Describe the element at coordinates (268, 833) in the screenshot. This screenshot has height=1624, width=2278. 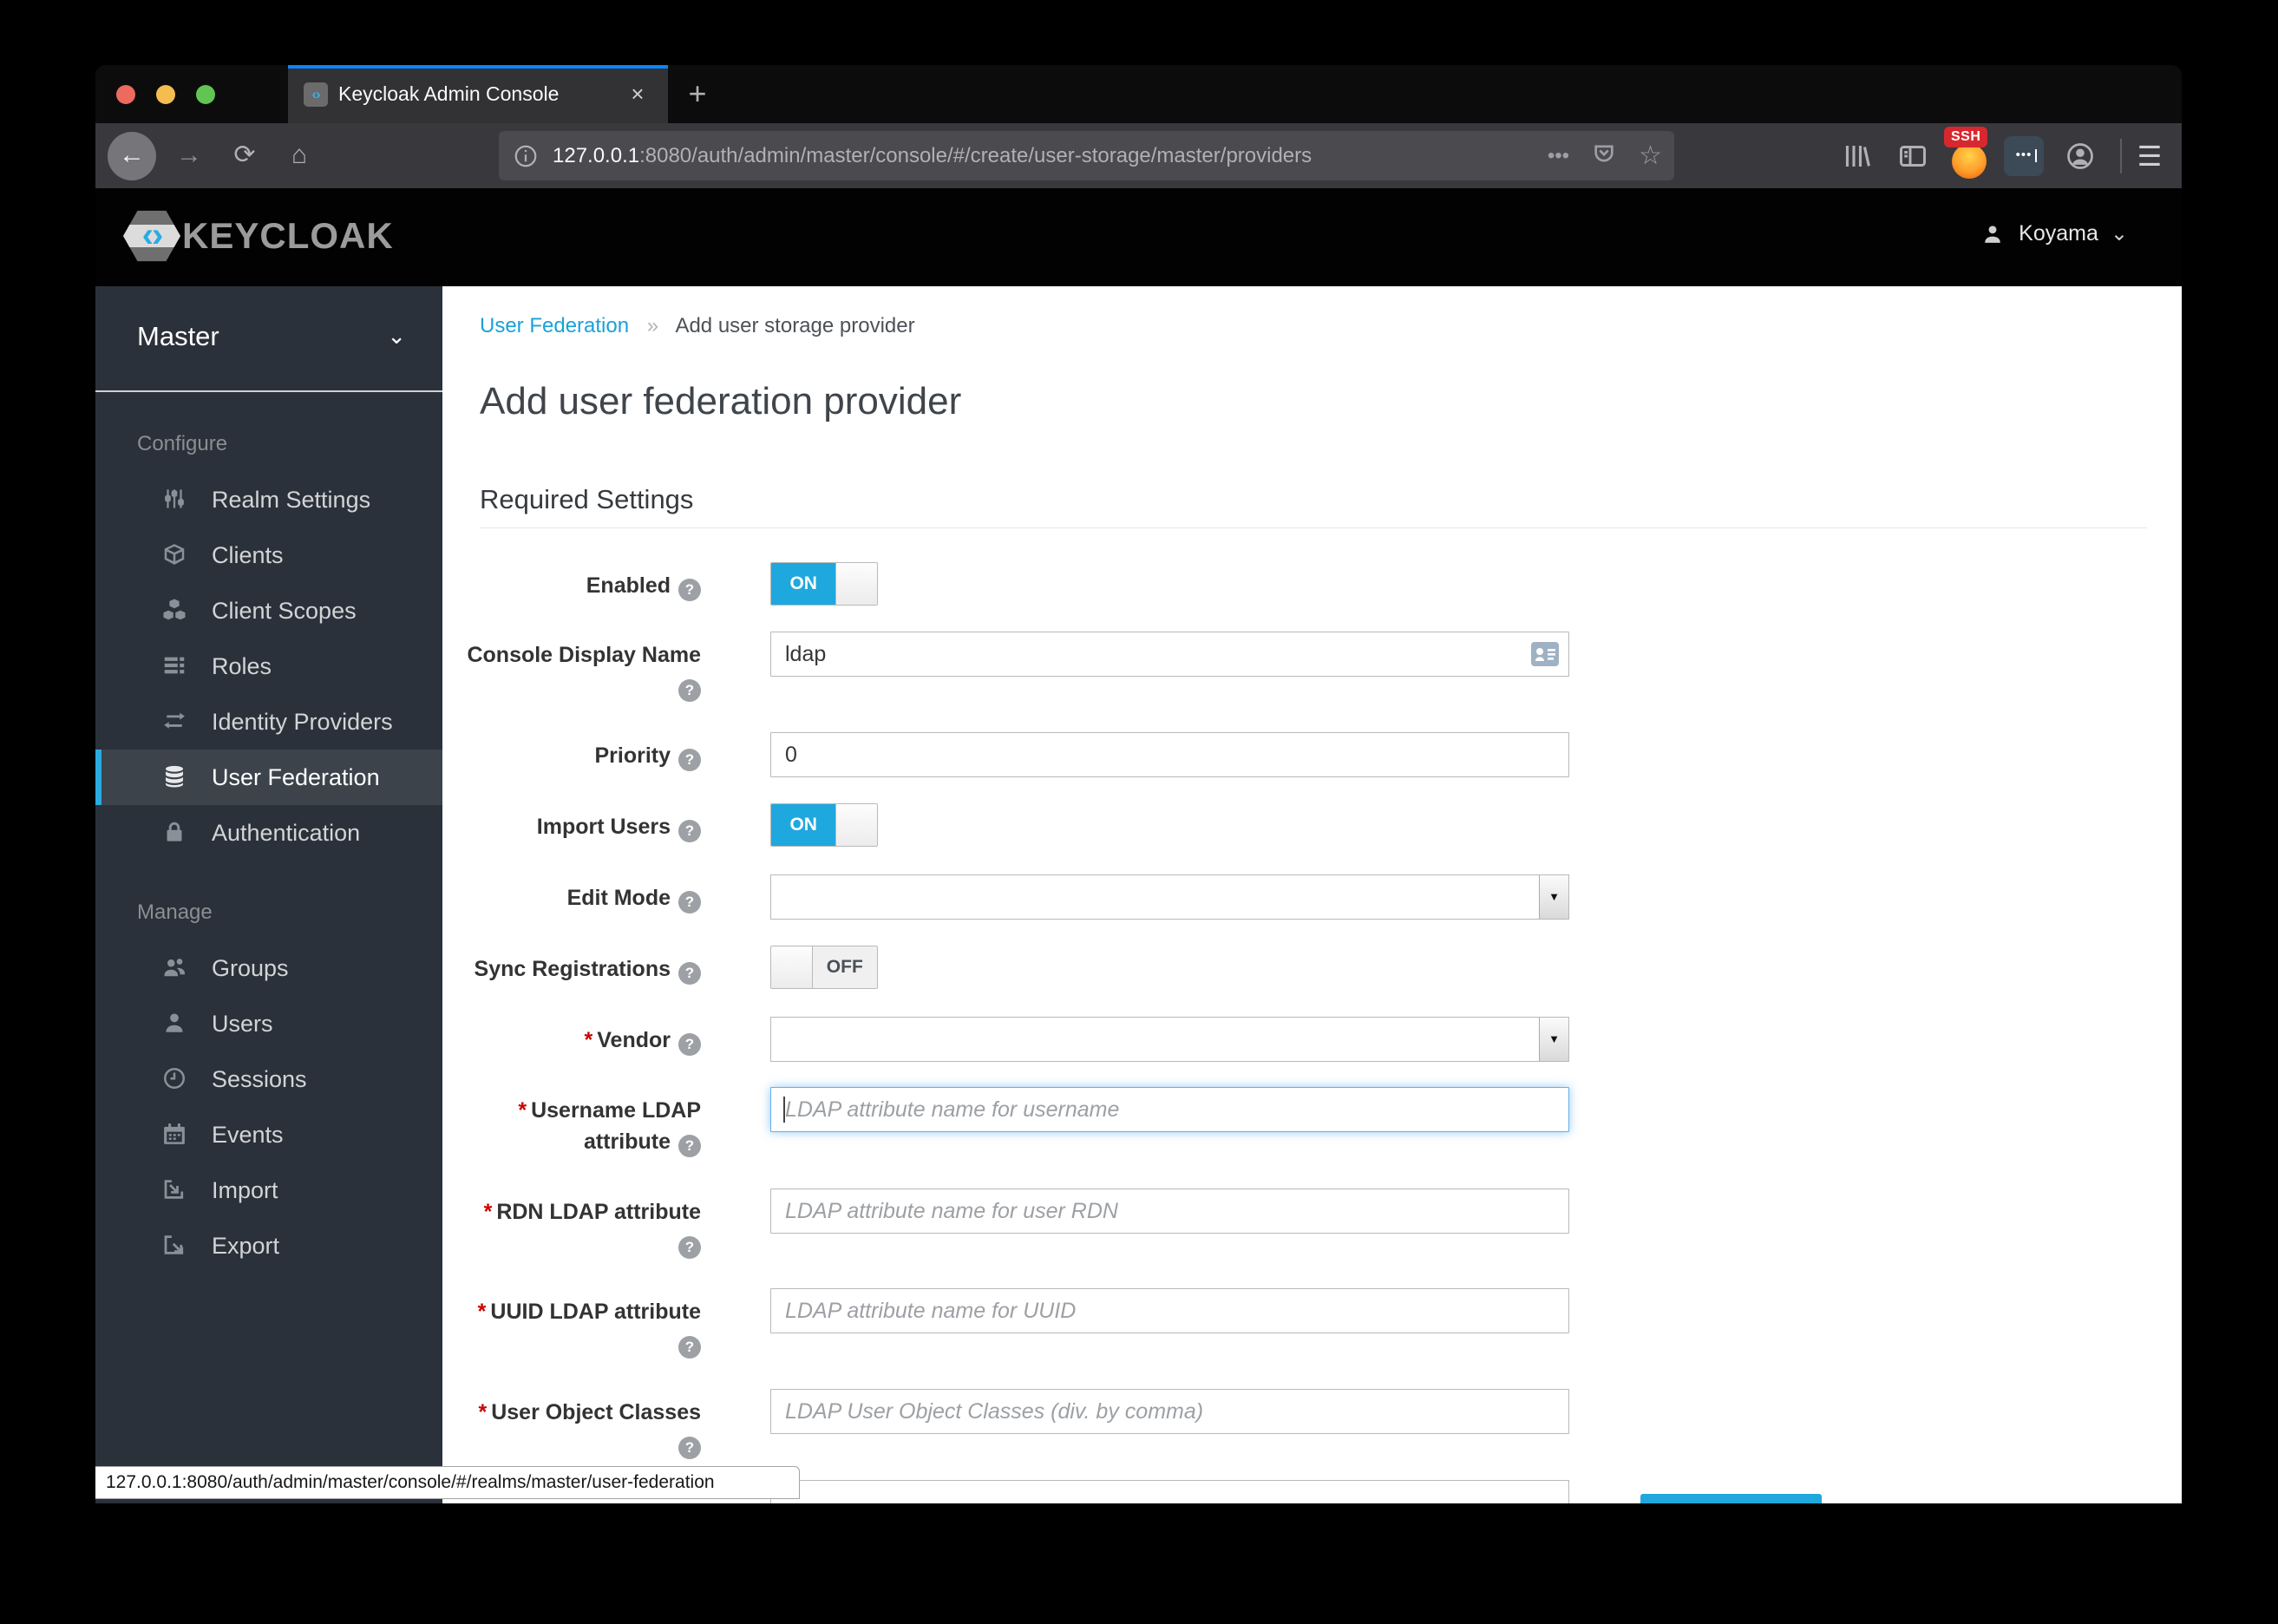
I see `sidebar-item-authentication: Authentication` at that location.